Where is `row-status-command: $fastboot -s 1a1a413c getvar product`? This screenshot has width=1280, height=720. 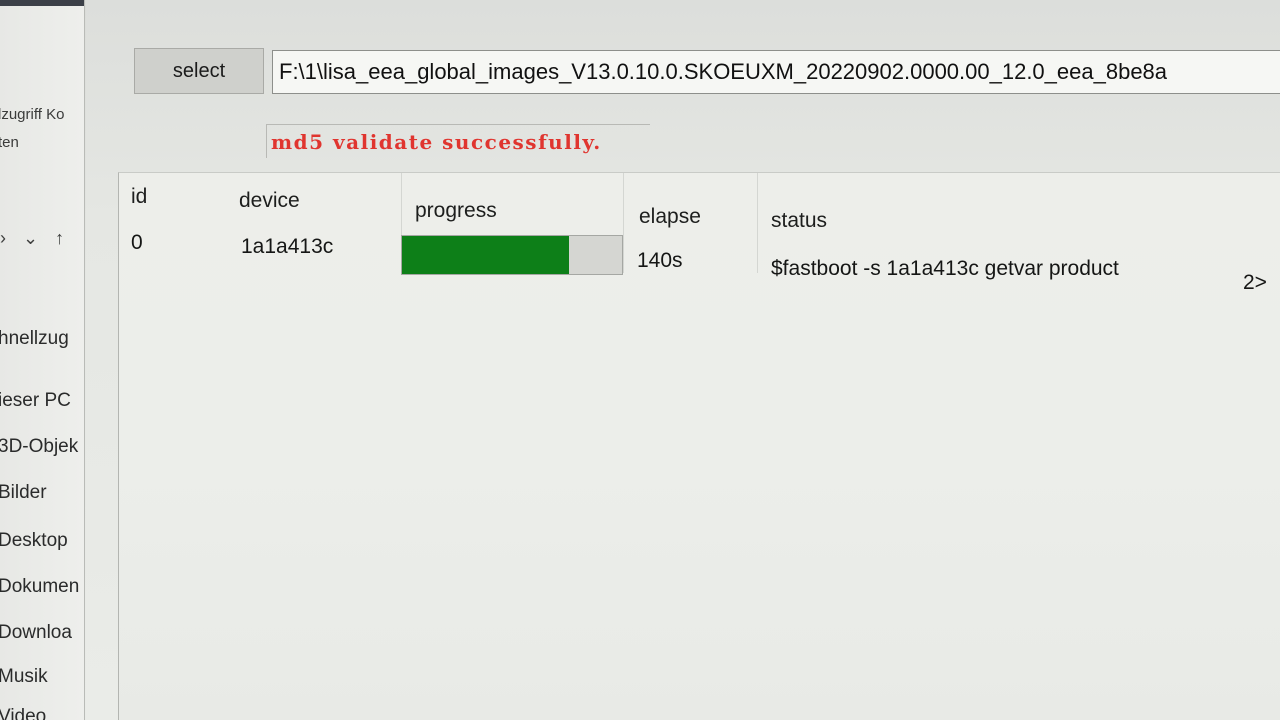 row-status-command: $fastboot -s 1a1a413c getvar product is located at coordinates (945, 268).